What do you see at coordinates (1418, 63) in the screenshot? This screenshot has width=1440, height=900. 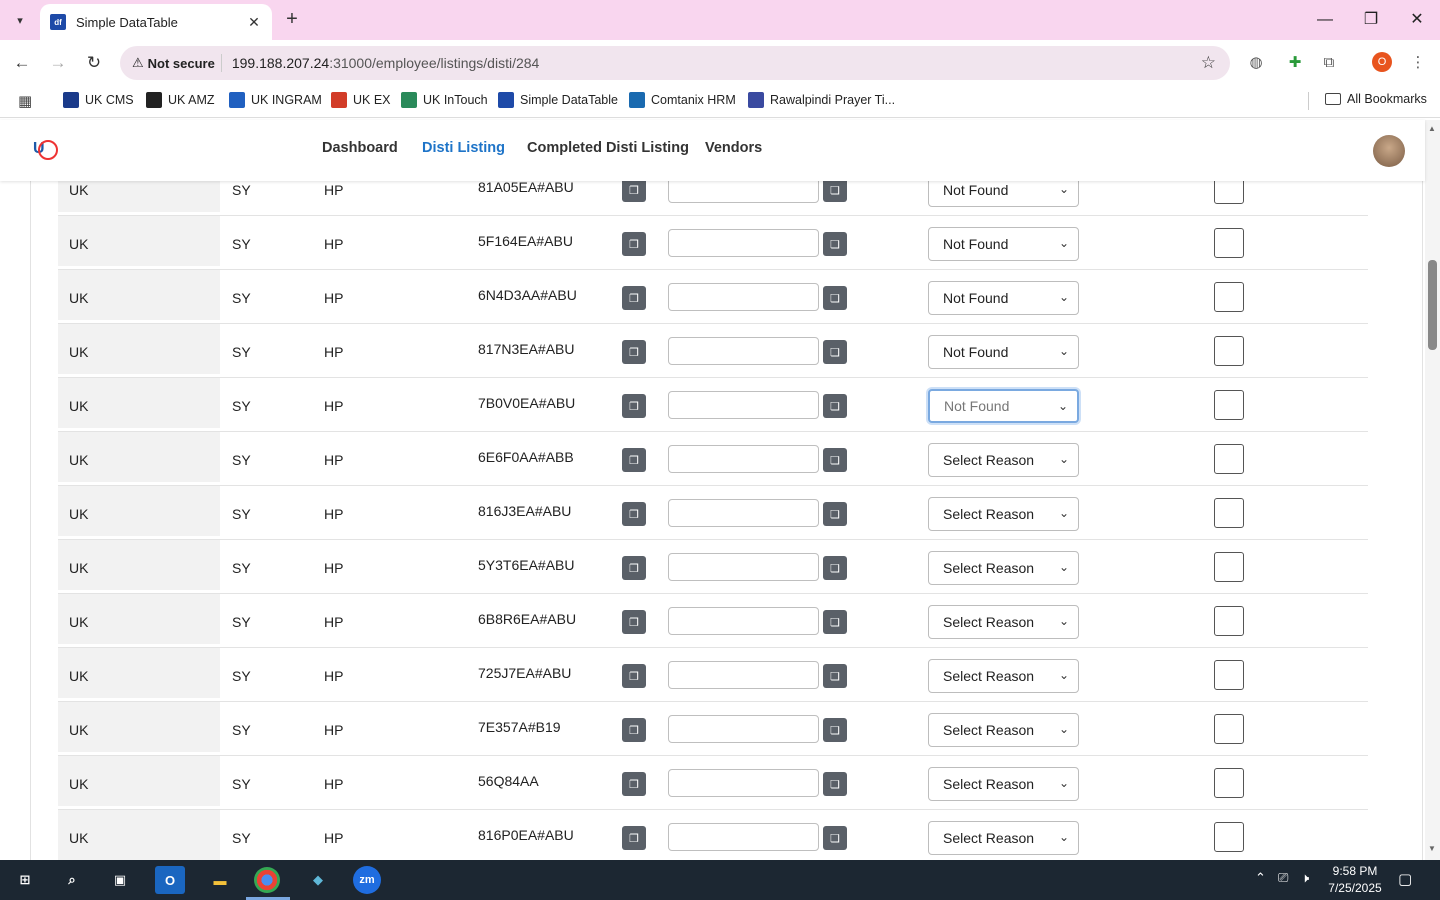 I see `menu-kebab-icon: ⋮` at bounding box center [1418, 63].